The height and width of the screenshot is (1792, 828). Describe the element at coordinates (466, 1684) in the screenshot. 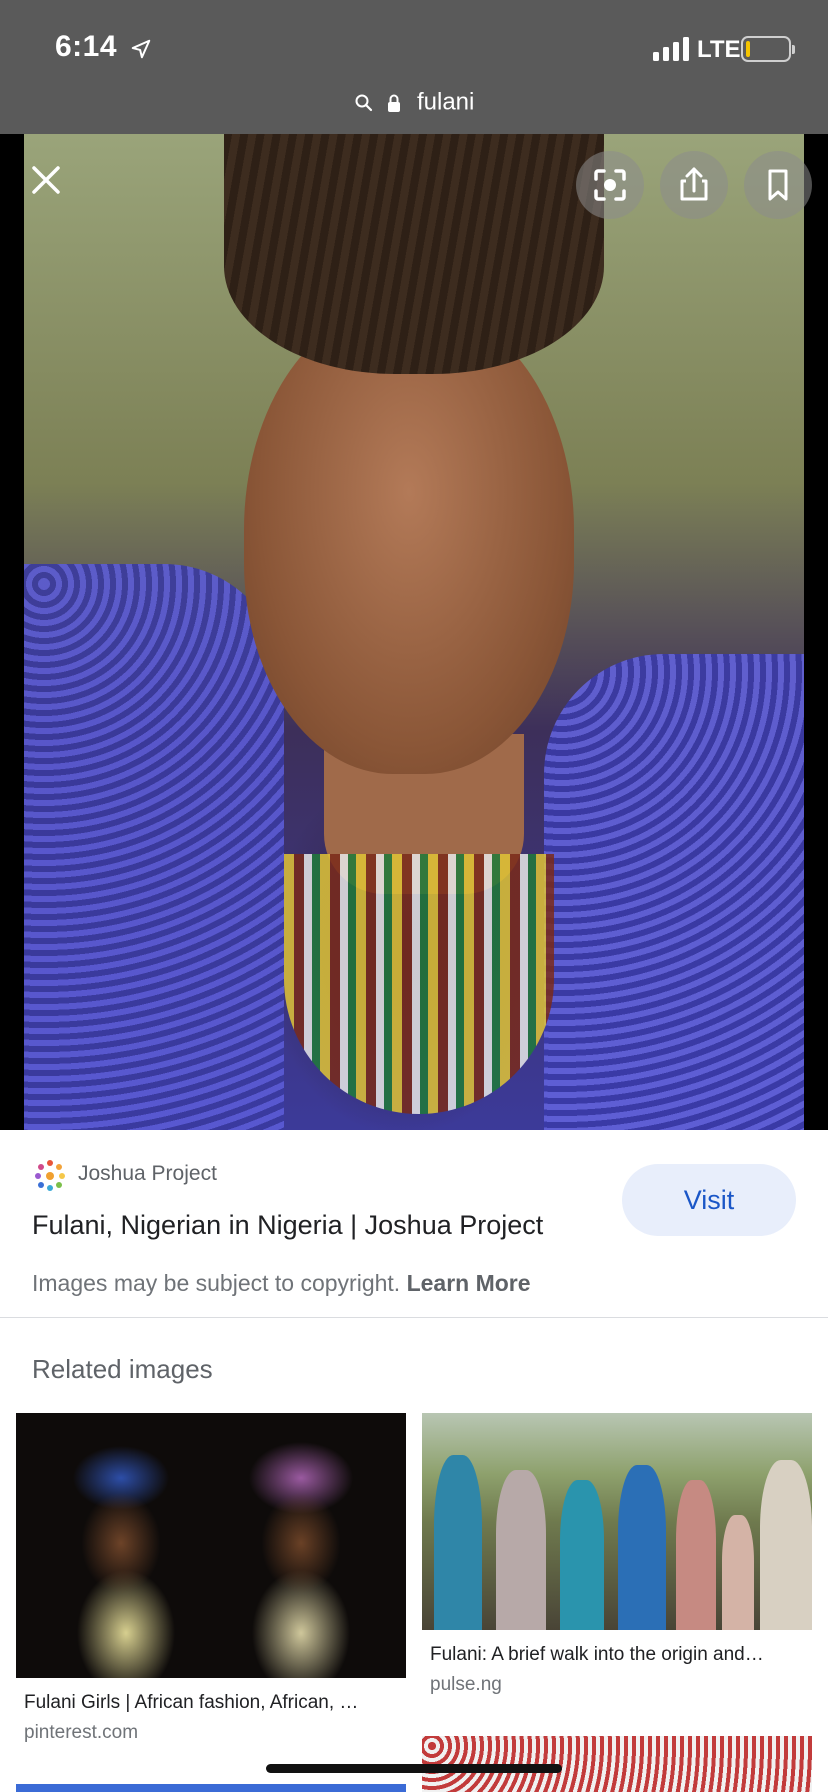

I see `related-image-domain: pulse.ng` at that location.